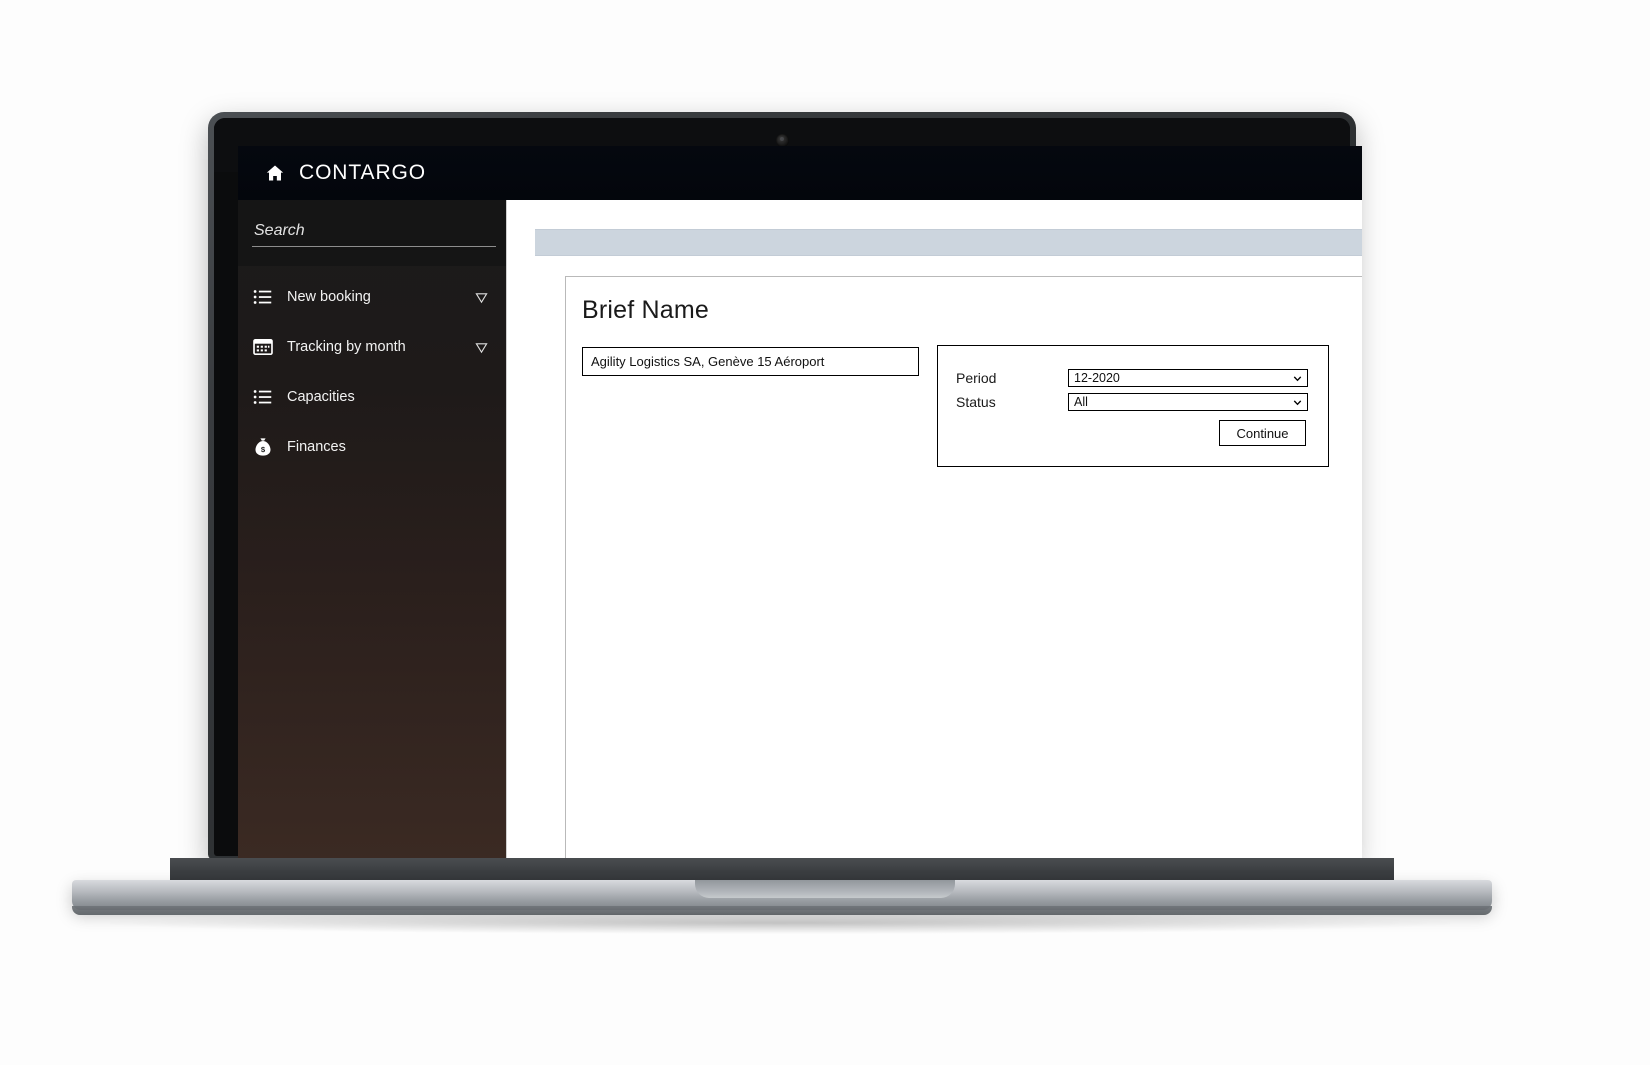 This screenshot has width=1650, height=1065. I want to click on status-label: Status, so click(976, 402).